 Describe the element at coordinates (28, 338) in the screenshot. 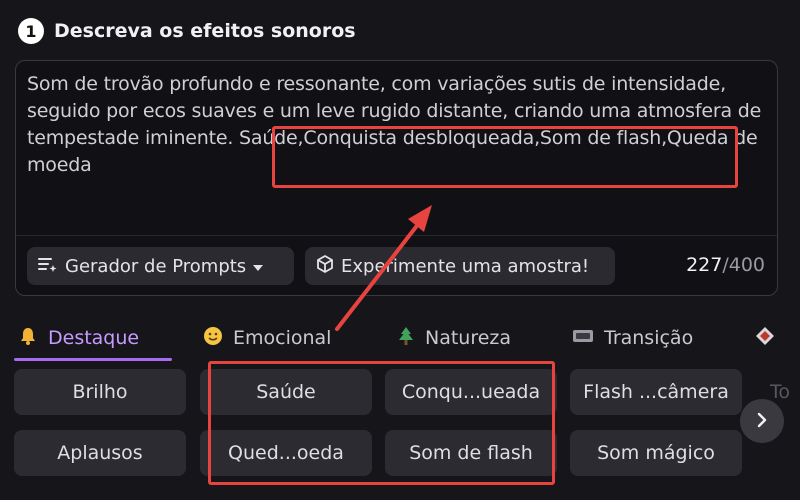

I see `bell-icon` at that location.